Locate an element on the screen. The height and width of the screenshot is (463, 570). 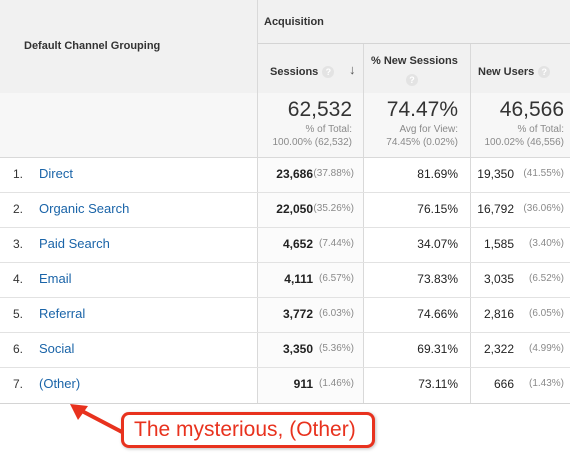
new-sessions-header-label: % New Sessions is located at coordinates (414, 61).